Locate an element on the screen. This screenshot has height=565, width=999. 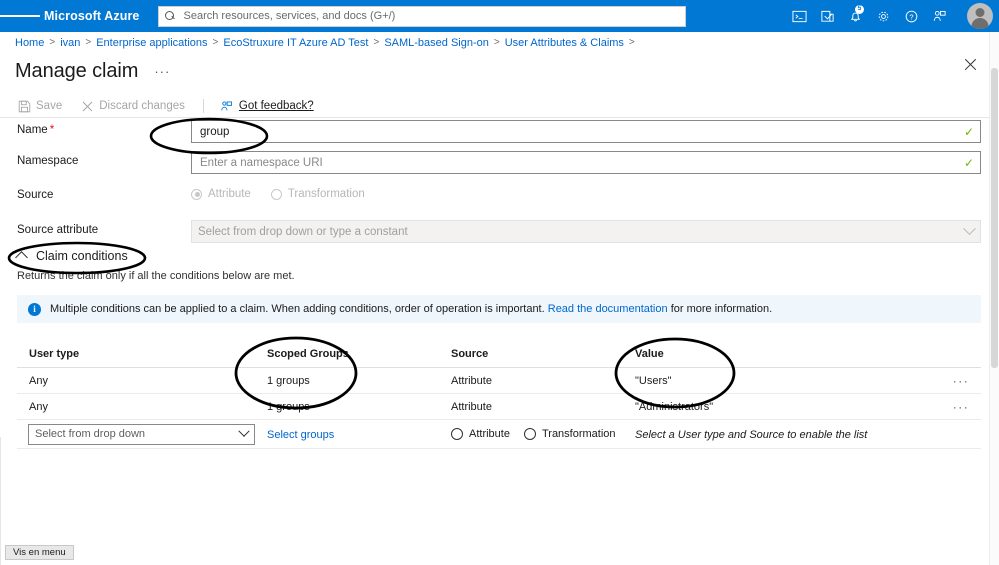
new-row-user-type-cell: Select from drop down is located at coordinates (142, 434).